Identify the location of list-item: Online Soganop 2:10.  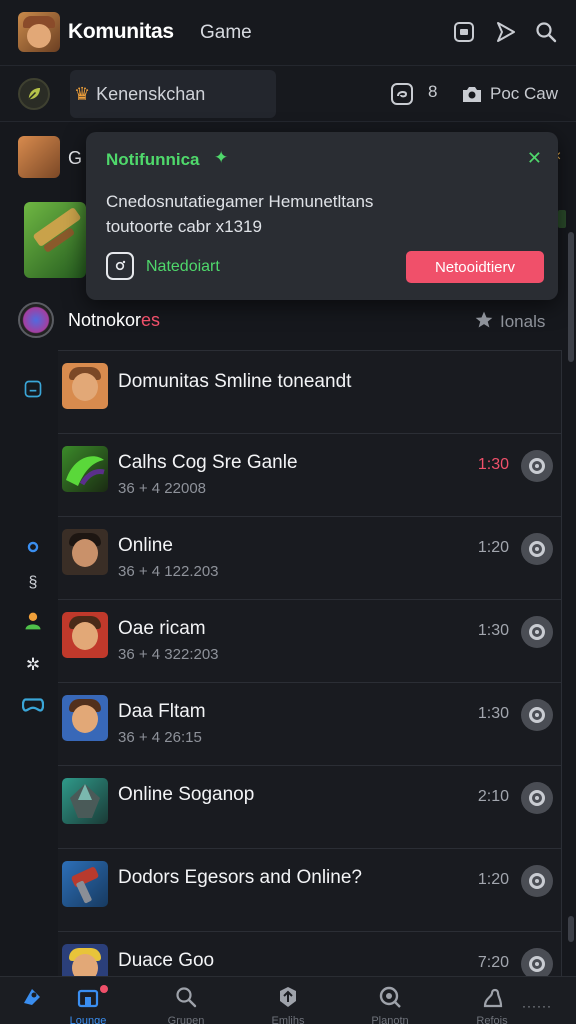
(310, 806).